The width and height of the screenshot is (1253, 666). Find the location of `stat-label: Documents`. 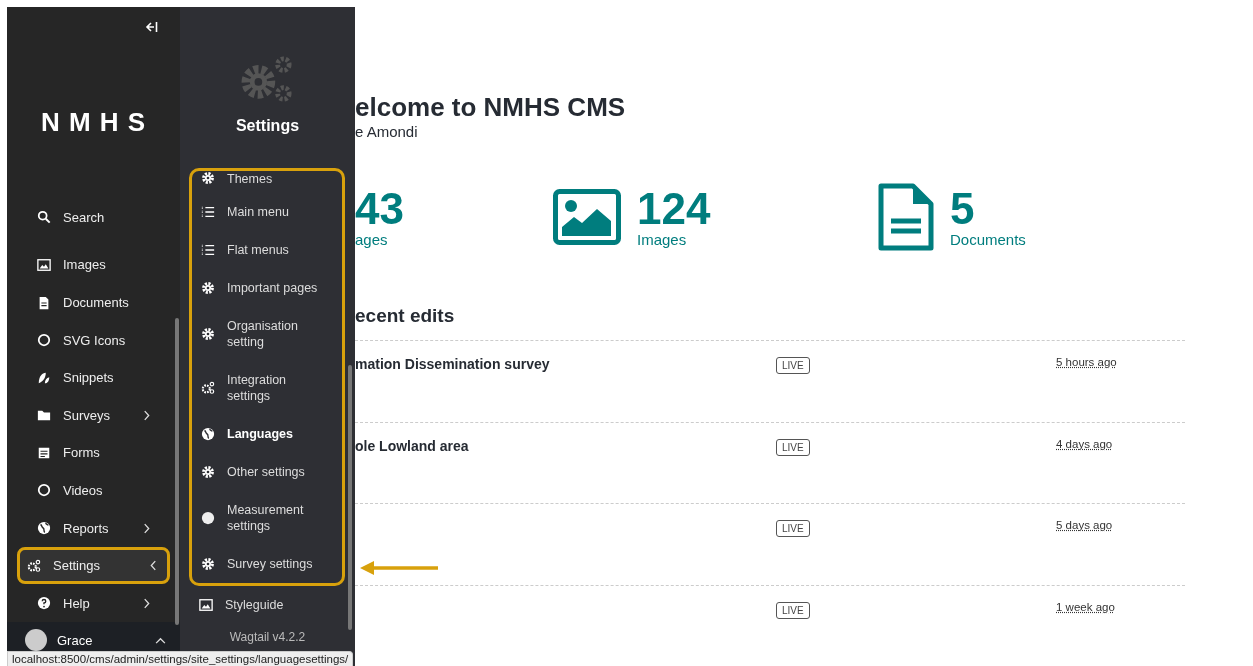

stat-label: Documents is located at coordinates (988, 239).